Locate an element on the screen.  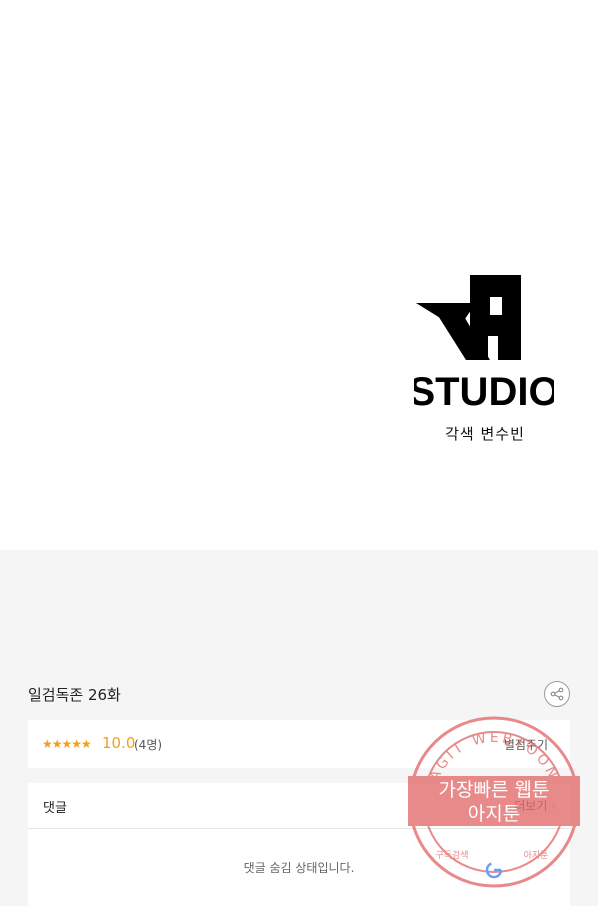
rating-count: (4명) is located at coordinates (148, 745).